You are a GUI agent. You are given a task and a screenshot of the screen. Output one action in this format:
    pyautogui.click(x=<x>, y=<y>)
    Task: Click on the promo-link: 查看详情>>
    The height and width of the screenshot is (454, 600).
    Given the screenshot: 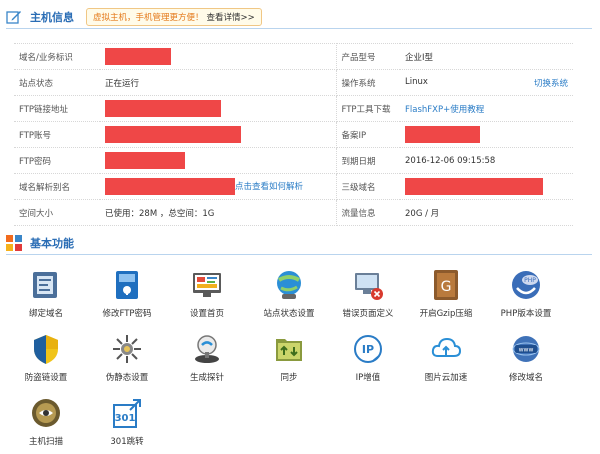 What is the action you would take?
    pyautogui.click(x=231, y=17)
    